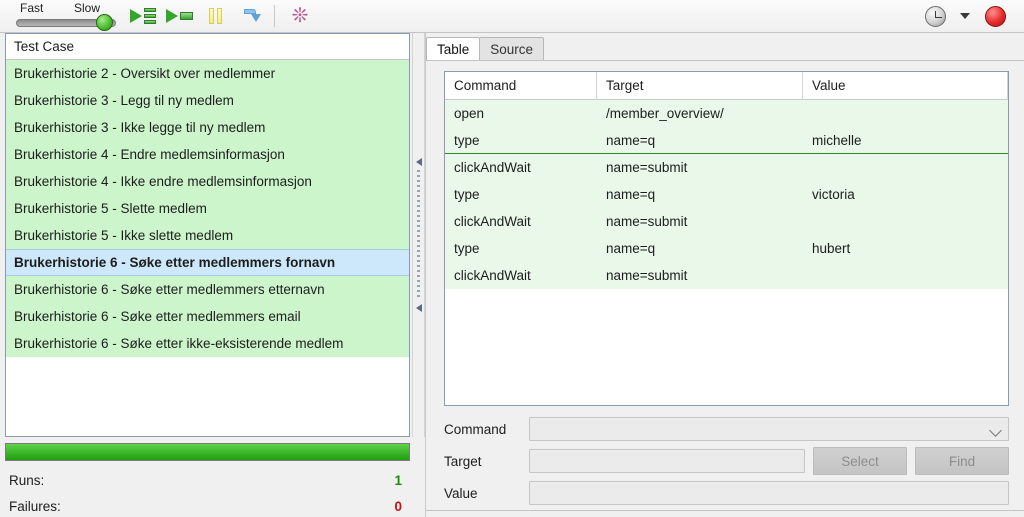 The height and width of the screenshot is (517, 1024). What do you see at coordinates (700, 86) in the screenshot?
I see `column-header-target: Target` at bounding box center [700, 86].